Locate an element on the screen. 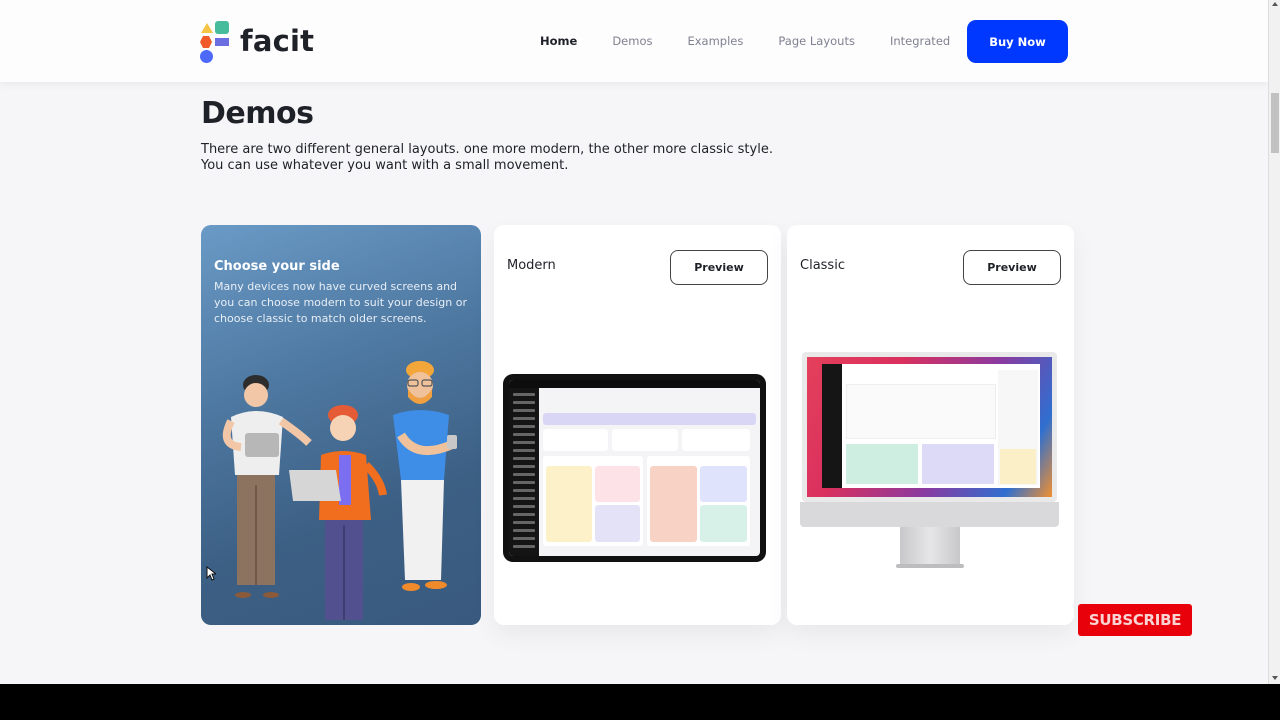 This screenshot has height=720, width=1280. man-with-phone-figure is located at coordinates (425, 476).